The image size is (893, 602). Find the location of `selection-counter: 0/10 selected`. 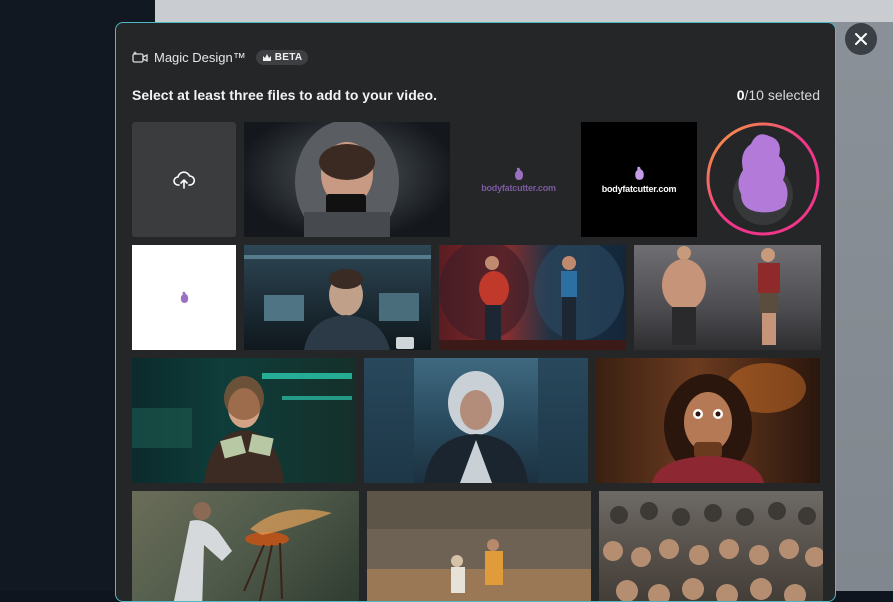

selection-counter: 0/10 selected is located at coordinates (778, 95).